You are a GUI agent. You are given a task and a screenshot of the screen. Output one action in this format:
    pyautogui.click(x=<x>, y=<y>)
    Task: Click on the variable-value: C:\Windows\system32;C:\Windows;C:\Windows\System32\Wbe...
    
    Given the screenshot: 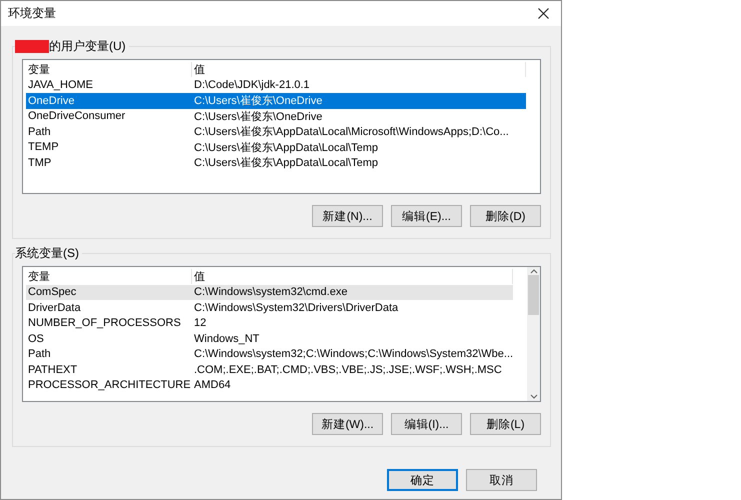 What is the action you would take?
    pyautogui.click(x=353, y=354)
    